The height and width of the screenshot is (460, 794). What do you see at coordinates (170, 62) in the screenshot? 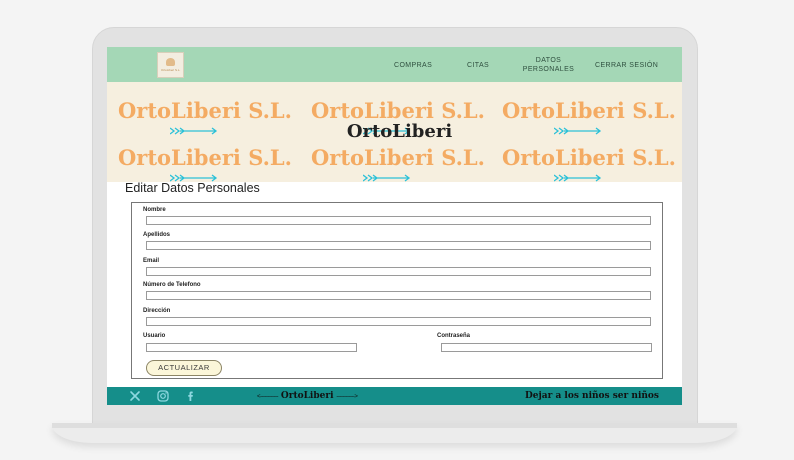
I see `logo-icon` at bounding box center [170, 62].